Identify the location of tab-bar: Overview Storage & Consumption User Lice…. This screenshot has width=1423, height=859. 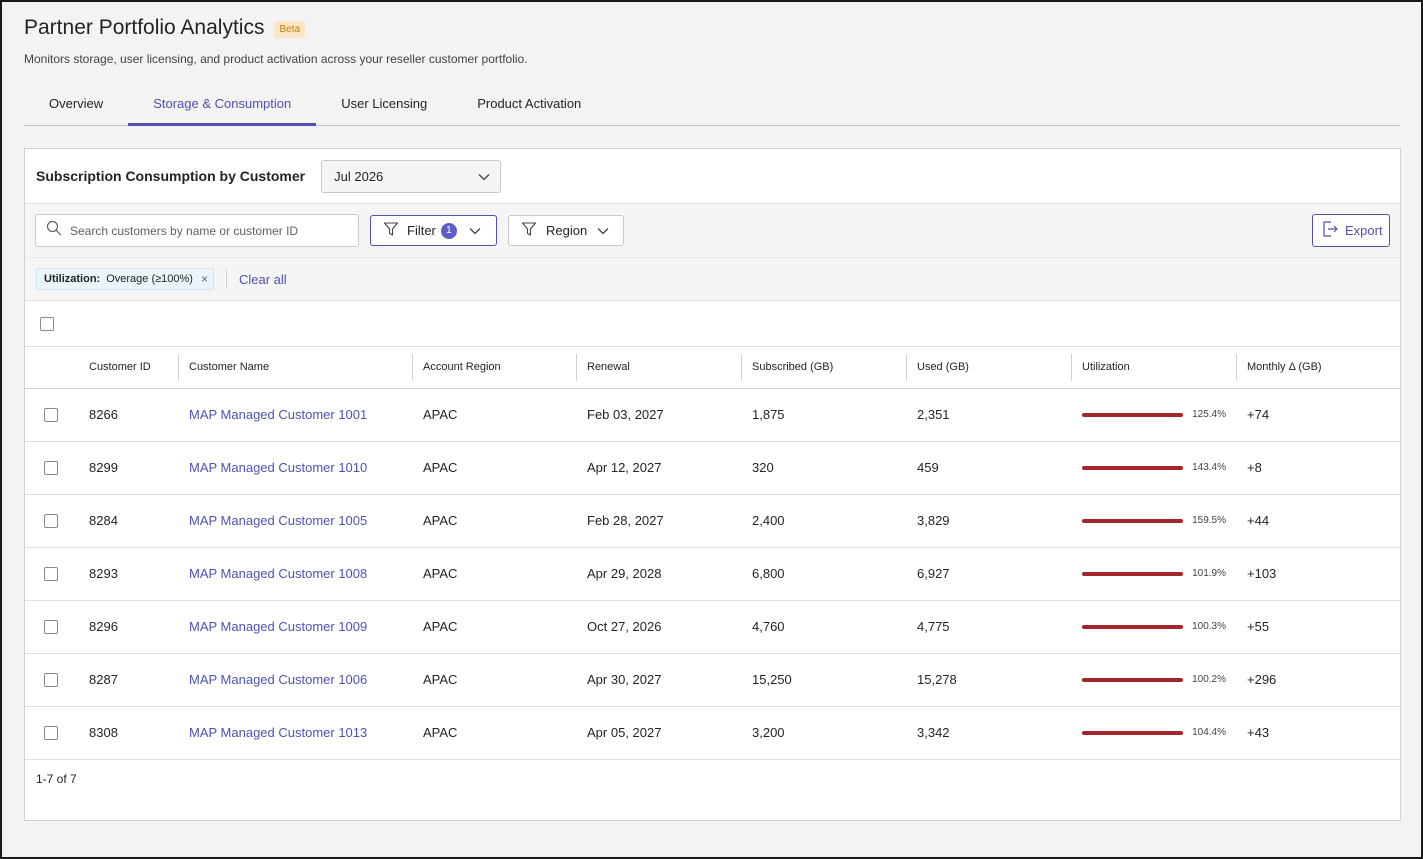
(712, 105).